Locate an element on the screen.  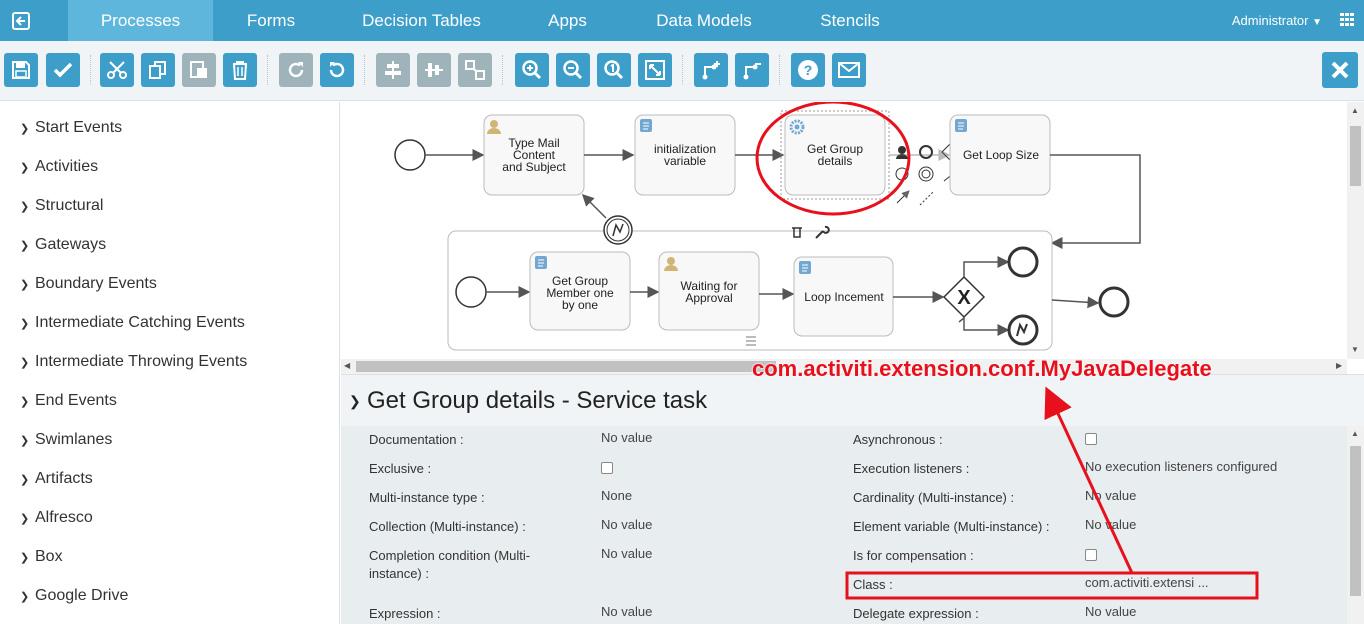
prop-label-completion-condition: Completion condition (Multi- is located at coordinates (450, 555).